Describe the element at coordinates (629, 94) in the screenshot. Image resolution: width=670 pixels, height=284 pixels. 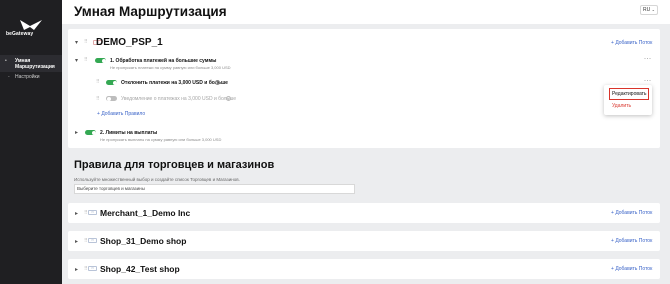
I see `edit-menu-item: Редактировать` at that location.